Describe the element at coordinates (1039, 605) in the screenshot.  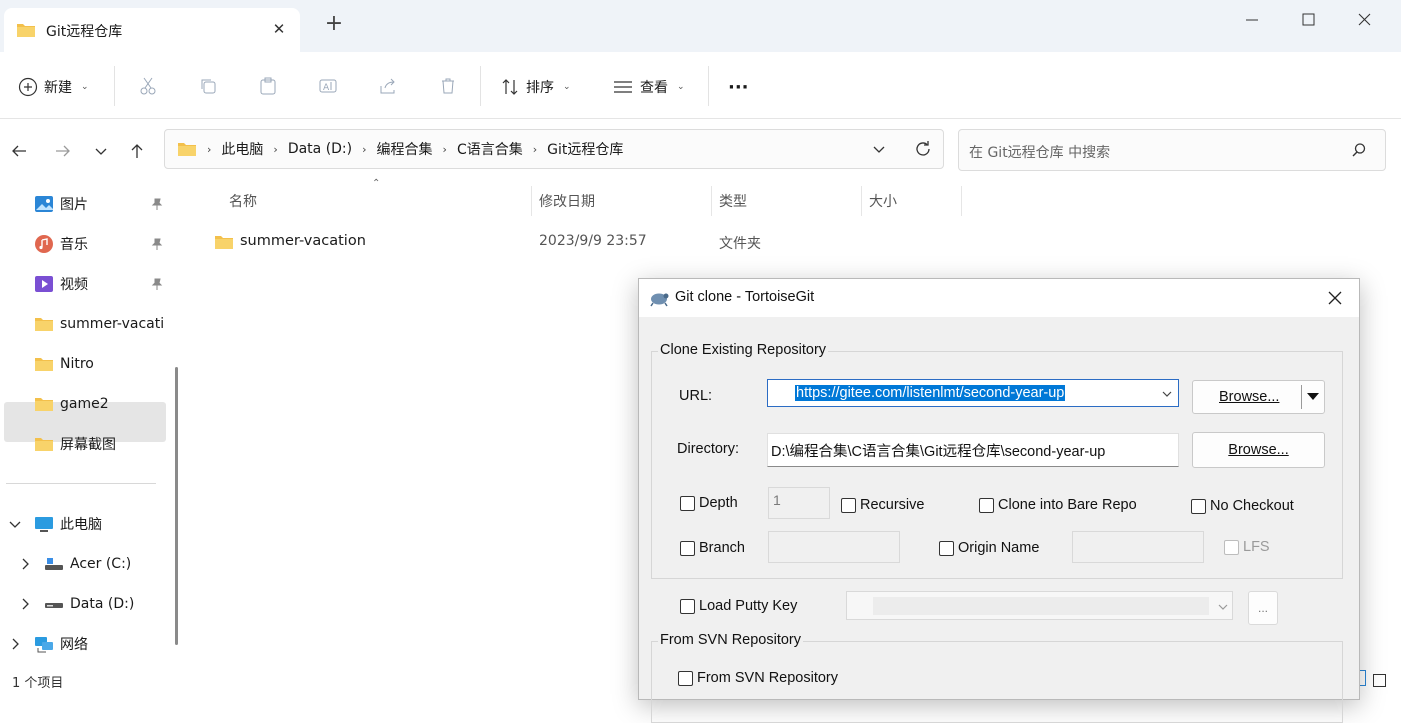
I see `putty-key-combobox` at that location.